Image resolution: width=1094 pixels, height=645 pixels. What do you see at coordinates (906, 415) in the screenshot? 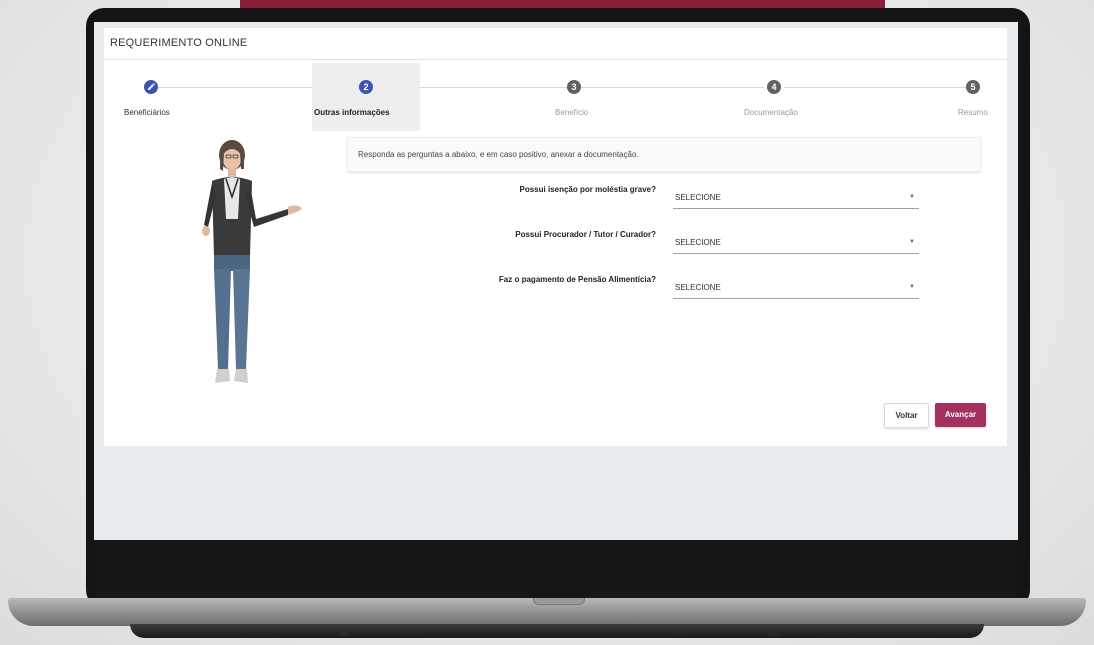
I see `back-button: Voltar` at bounding box center [906, 415].